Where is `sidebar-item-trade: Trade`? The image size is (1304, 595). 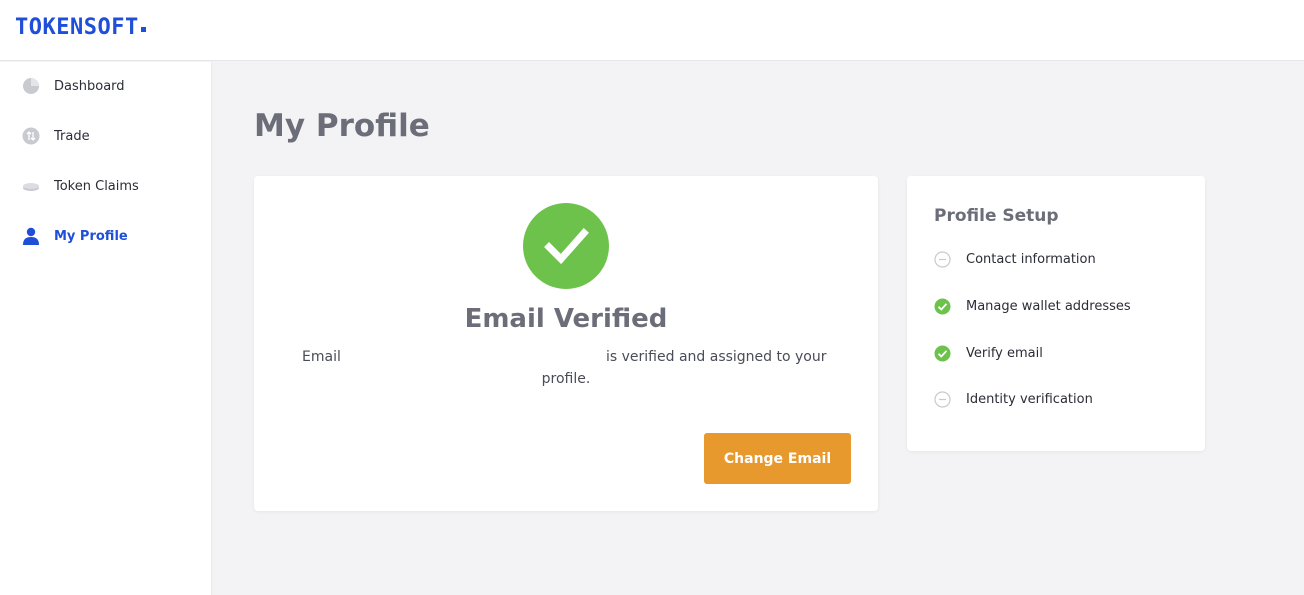 sidebar-item-trade: Trade is located at coordinates (105, 136).